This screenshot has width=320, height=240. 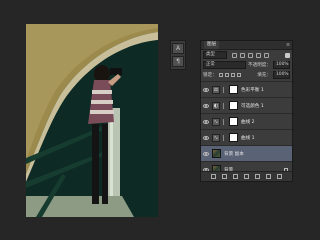 What do you see at coordinates (225, 65) in the screenshot?
I see `blend-mode-select: 正常` at bounding box center [225, 65].